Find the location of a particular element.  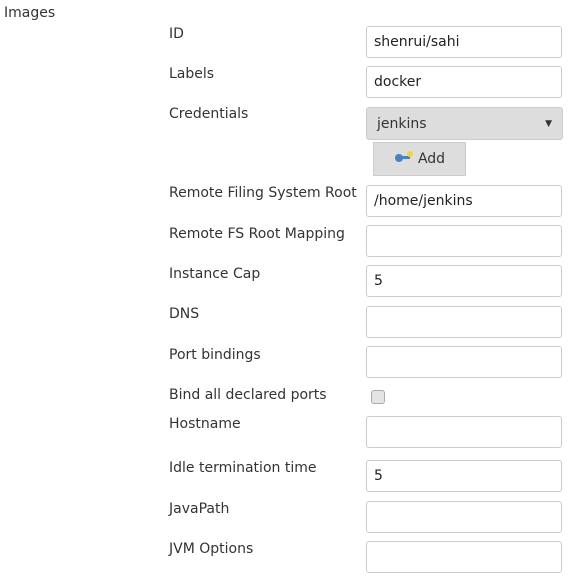

port-bindings-input is located at coordinates (464, 362).